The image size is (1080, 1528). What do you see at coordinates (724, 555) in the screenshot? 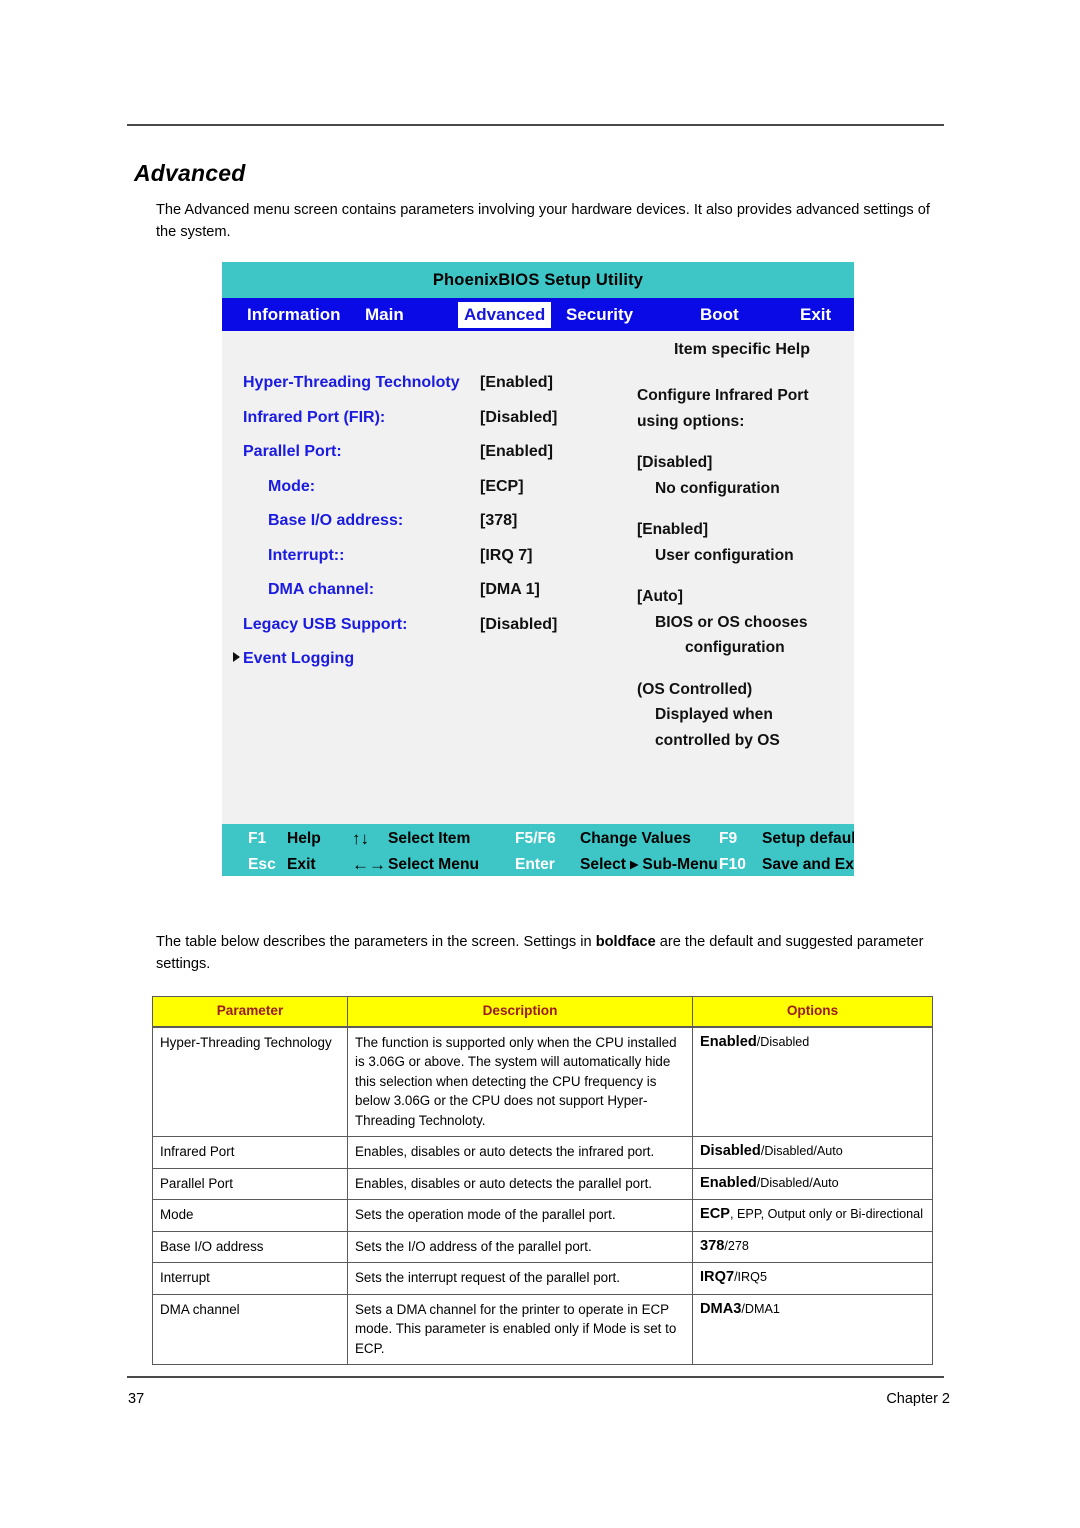
I see `help-option-desc: User configuration` at bounding box center [724, 555].